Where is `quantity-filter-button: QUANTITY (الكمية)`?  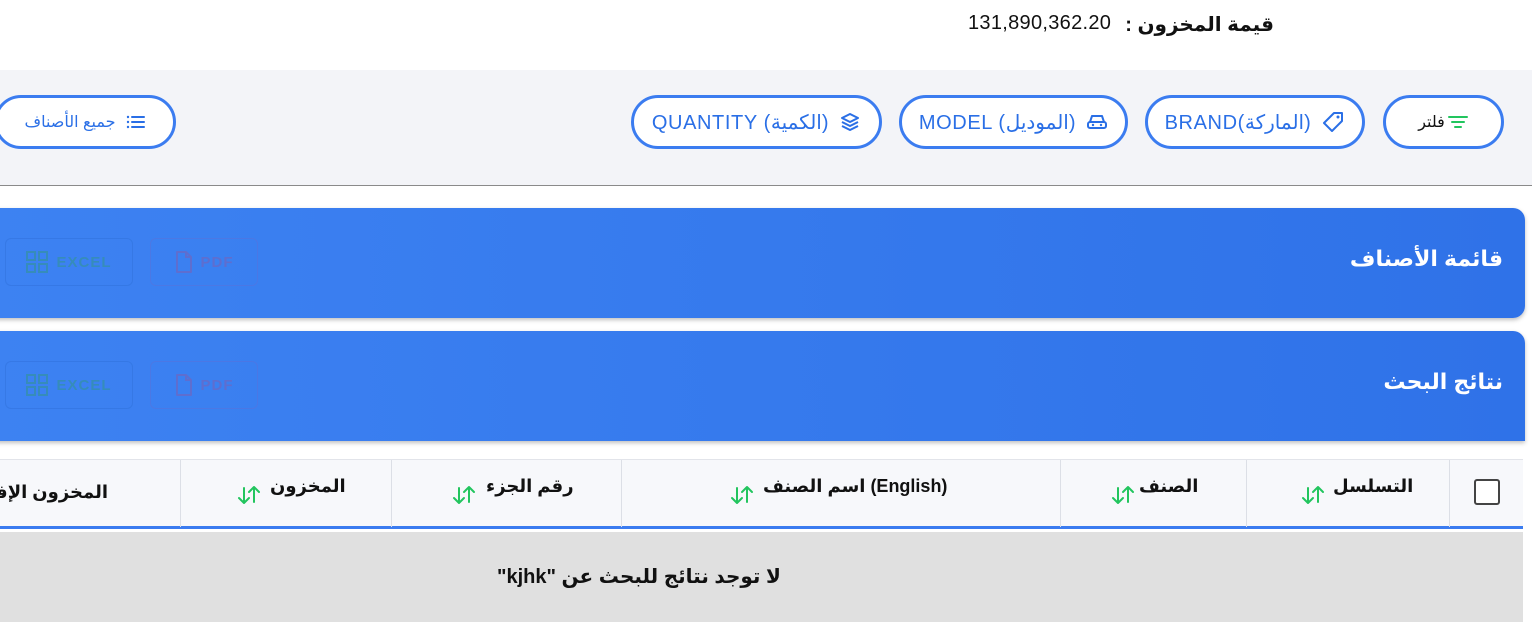 quantity-filter-button: QUANTITY (الكمية) is located at coordinates (756, 122).